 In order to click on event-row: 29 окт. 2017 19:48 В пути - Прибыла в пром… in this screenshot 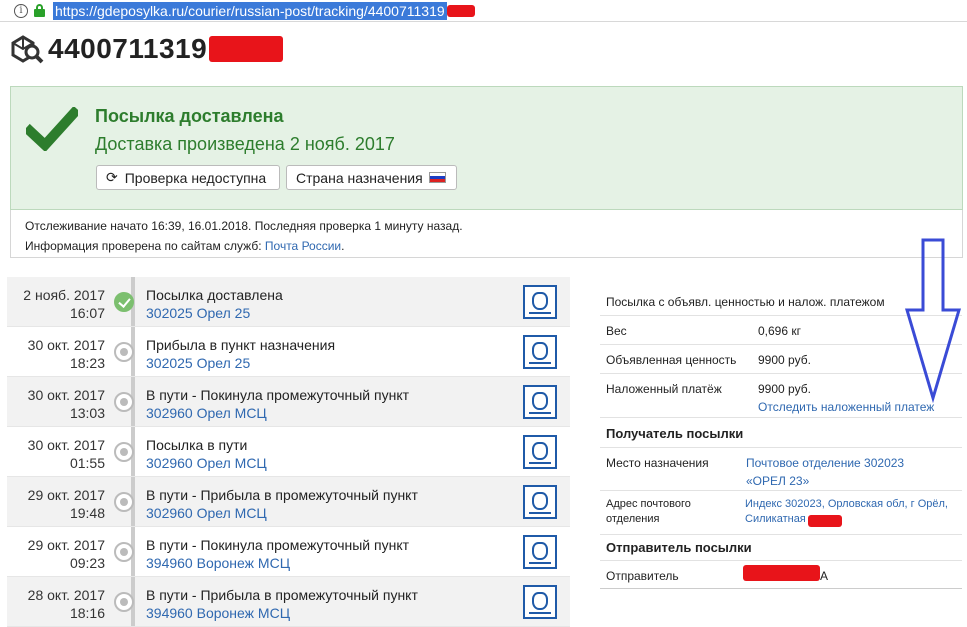, I will do `click(288, 502)`.